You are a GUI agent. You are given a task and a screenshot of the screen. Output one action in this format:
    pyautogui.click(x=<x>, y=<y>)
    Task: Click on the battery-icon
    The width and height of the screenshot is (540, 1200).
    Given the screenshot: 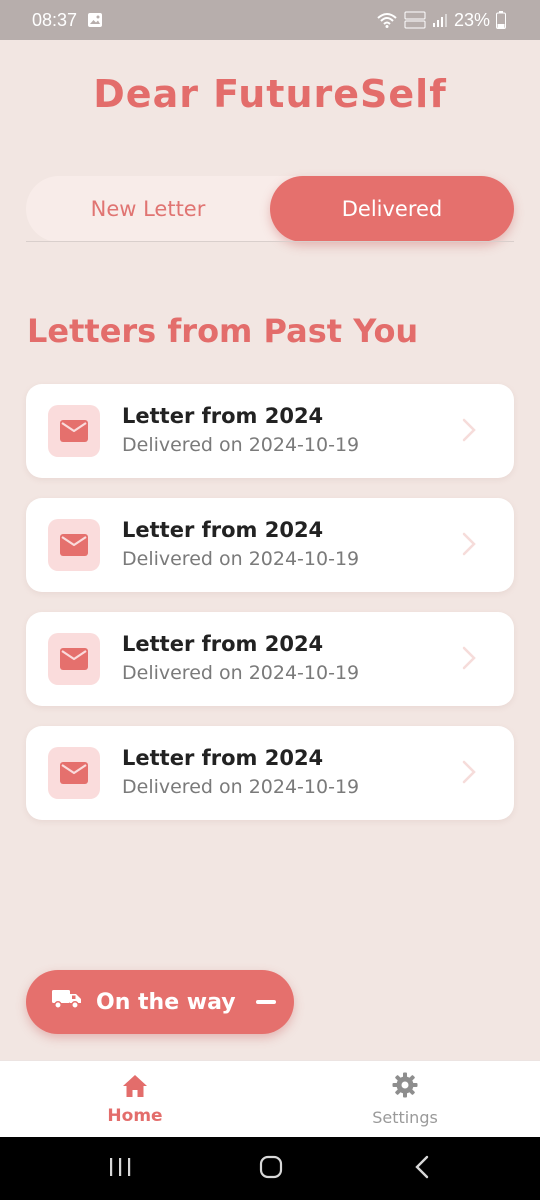 What is the action you would take?
    pyautogui.click(x=501, y=20)
    